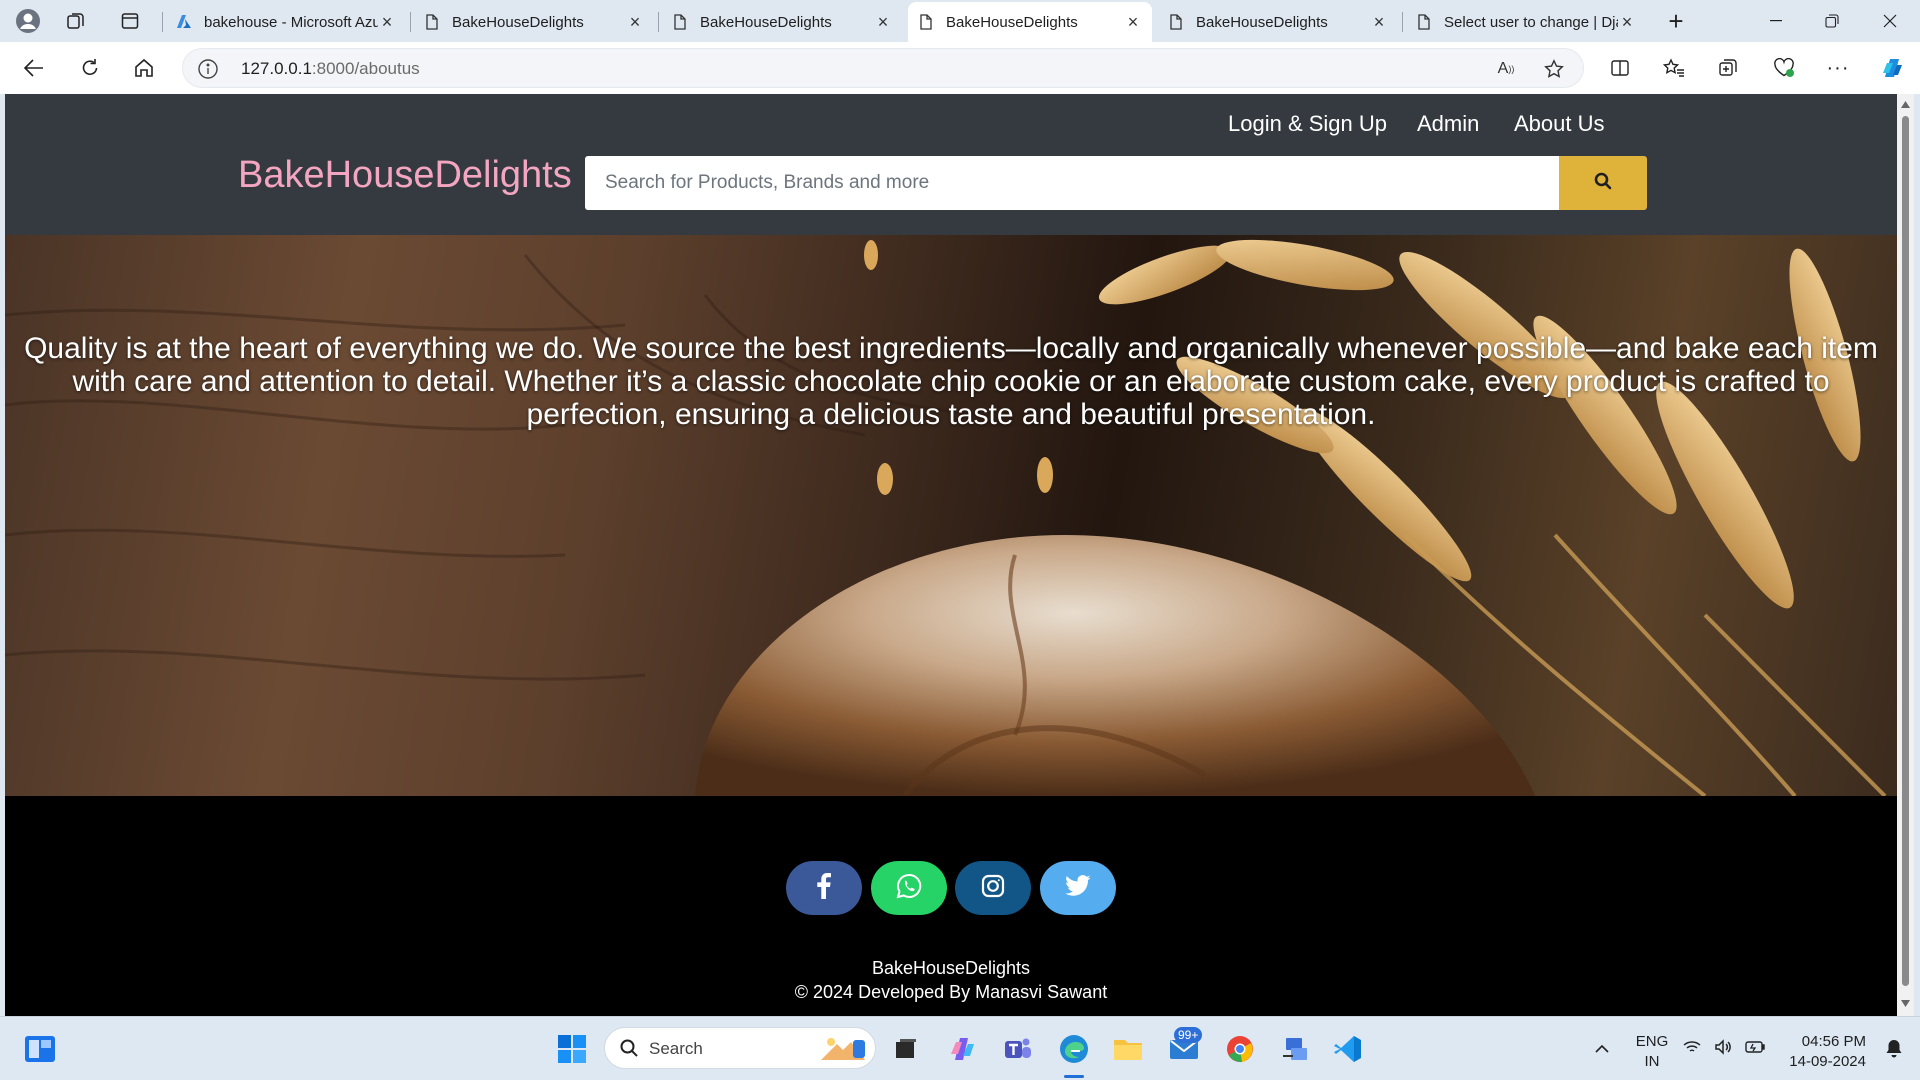 This screenshot has width=1920, height=1080. What do you see at coordinates (1506, 69) in the screenshot?
I see `read-aloud-icon: A))` at bounding box center [1506, 69].